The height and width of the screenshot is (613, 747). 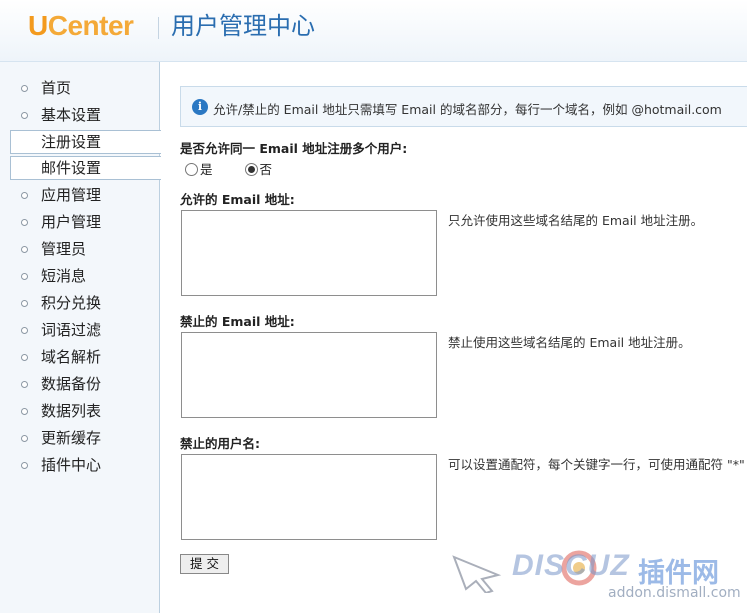 I want to click on sidebar-item-label: 数据备份, so click(x=71, y=384).